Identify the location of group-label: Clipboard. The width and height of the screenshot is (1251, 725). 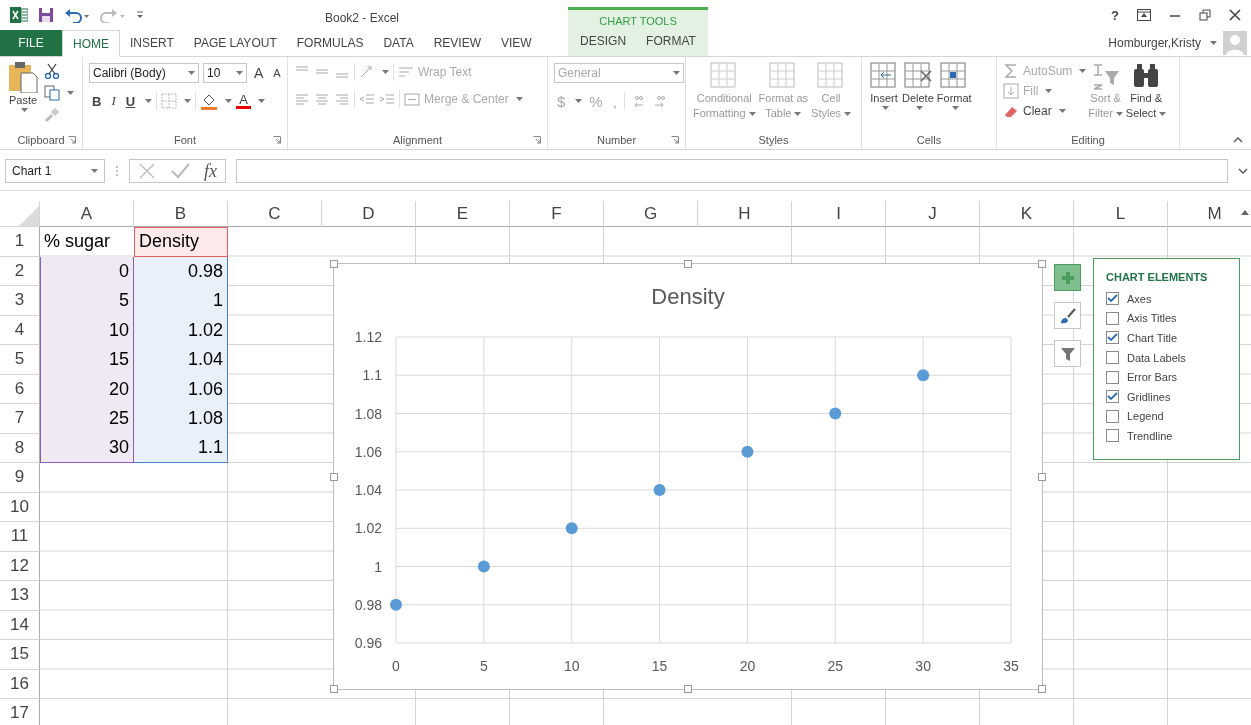
(41, 140).